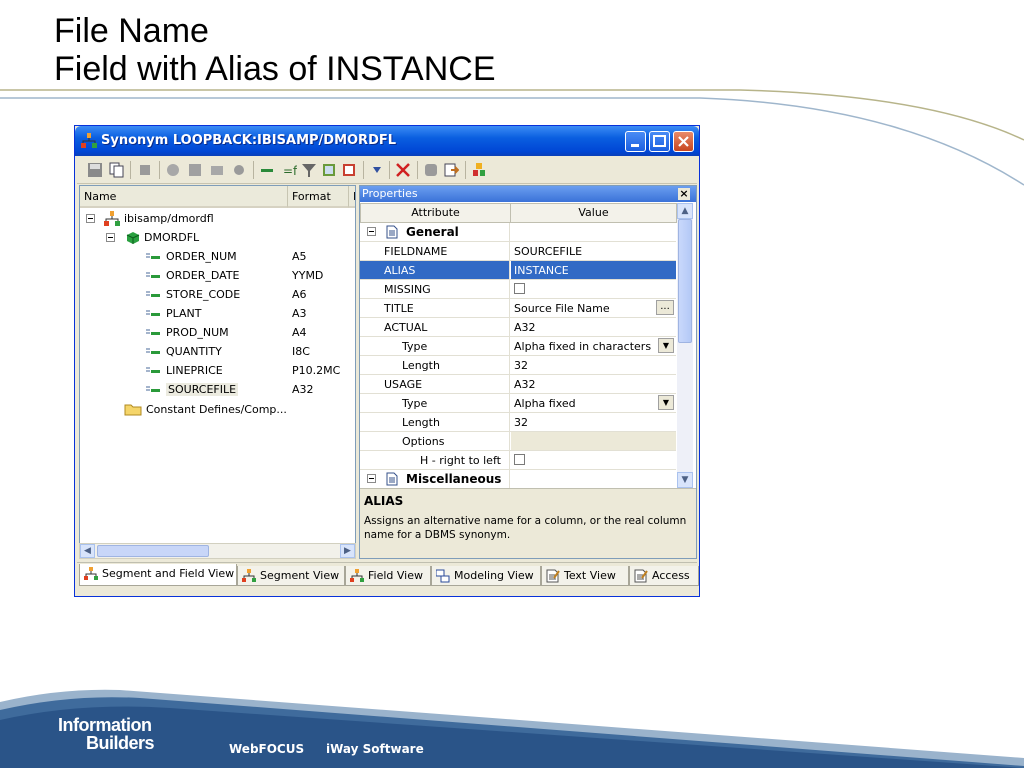  What do you see at coordinates (91, 573) in the screenshot?
I see `segment-field-view-icon` at bounding box center [91, 573].